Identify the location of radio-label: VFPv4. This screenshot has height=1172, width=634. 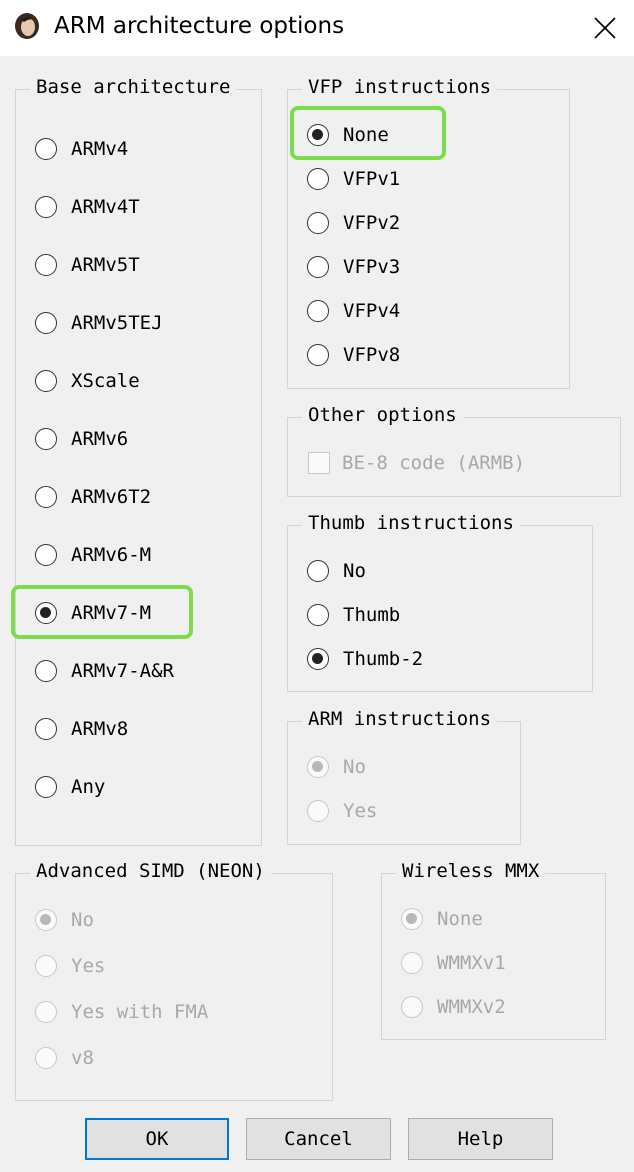
(372, 311).